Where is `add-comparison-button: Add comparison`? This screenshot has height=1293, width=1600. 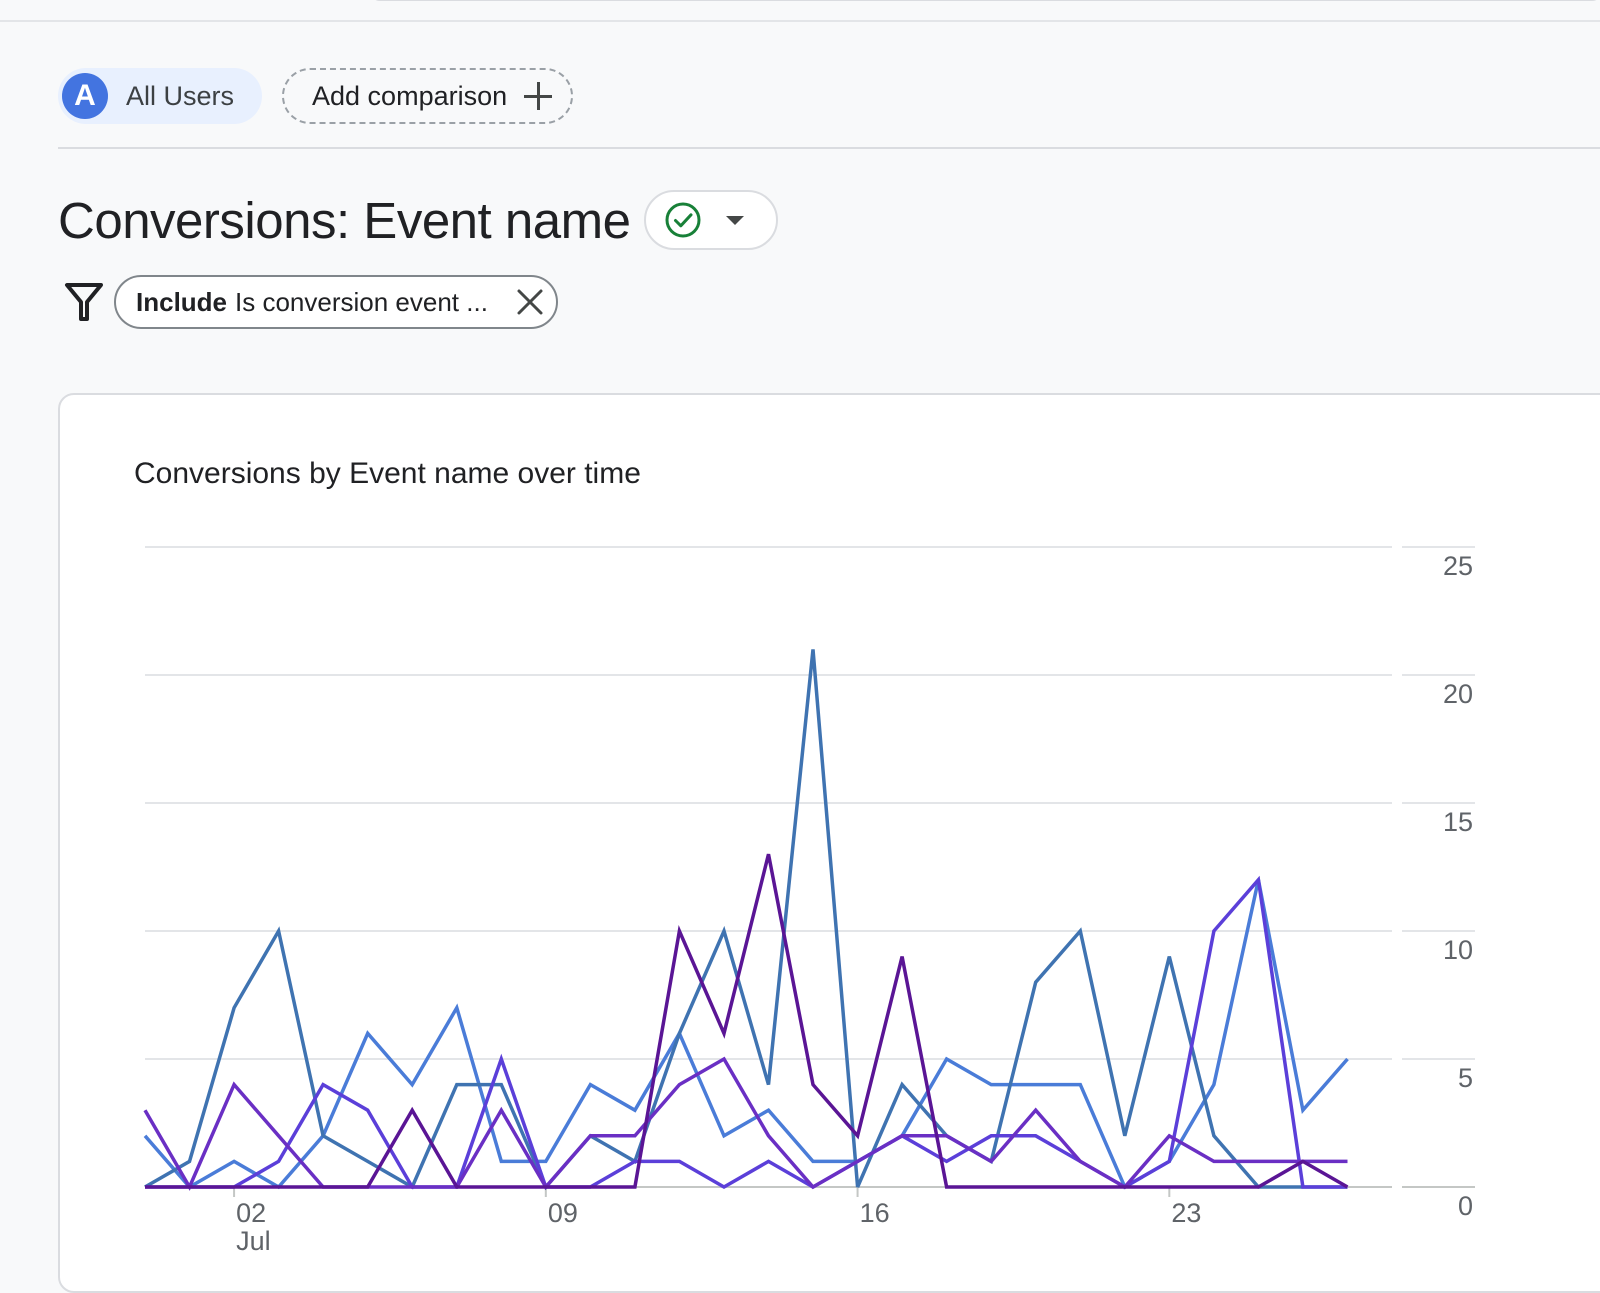 add-comparison-button: Add comparison is located at coordinates (428, 96).